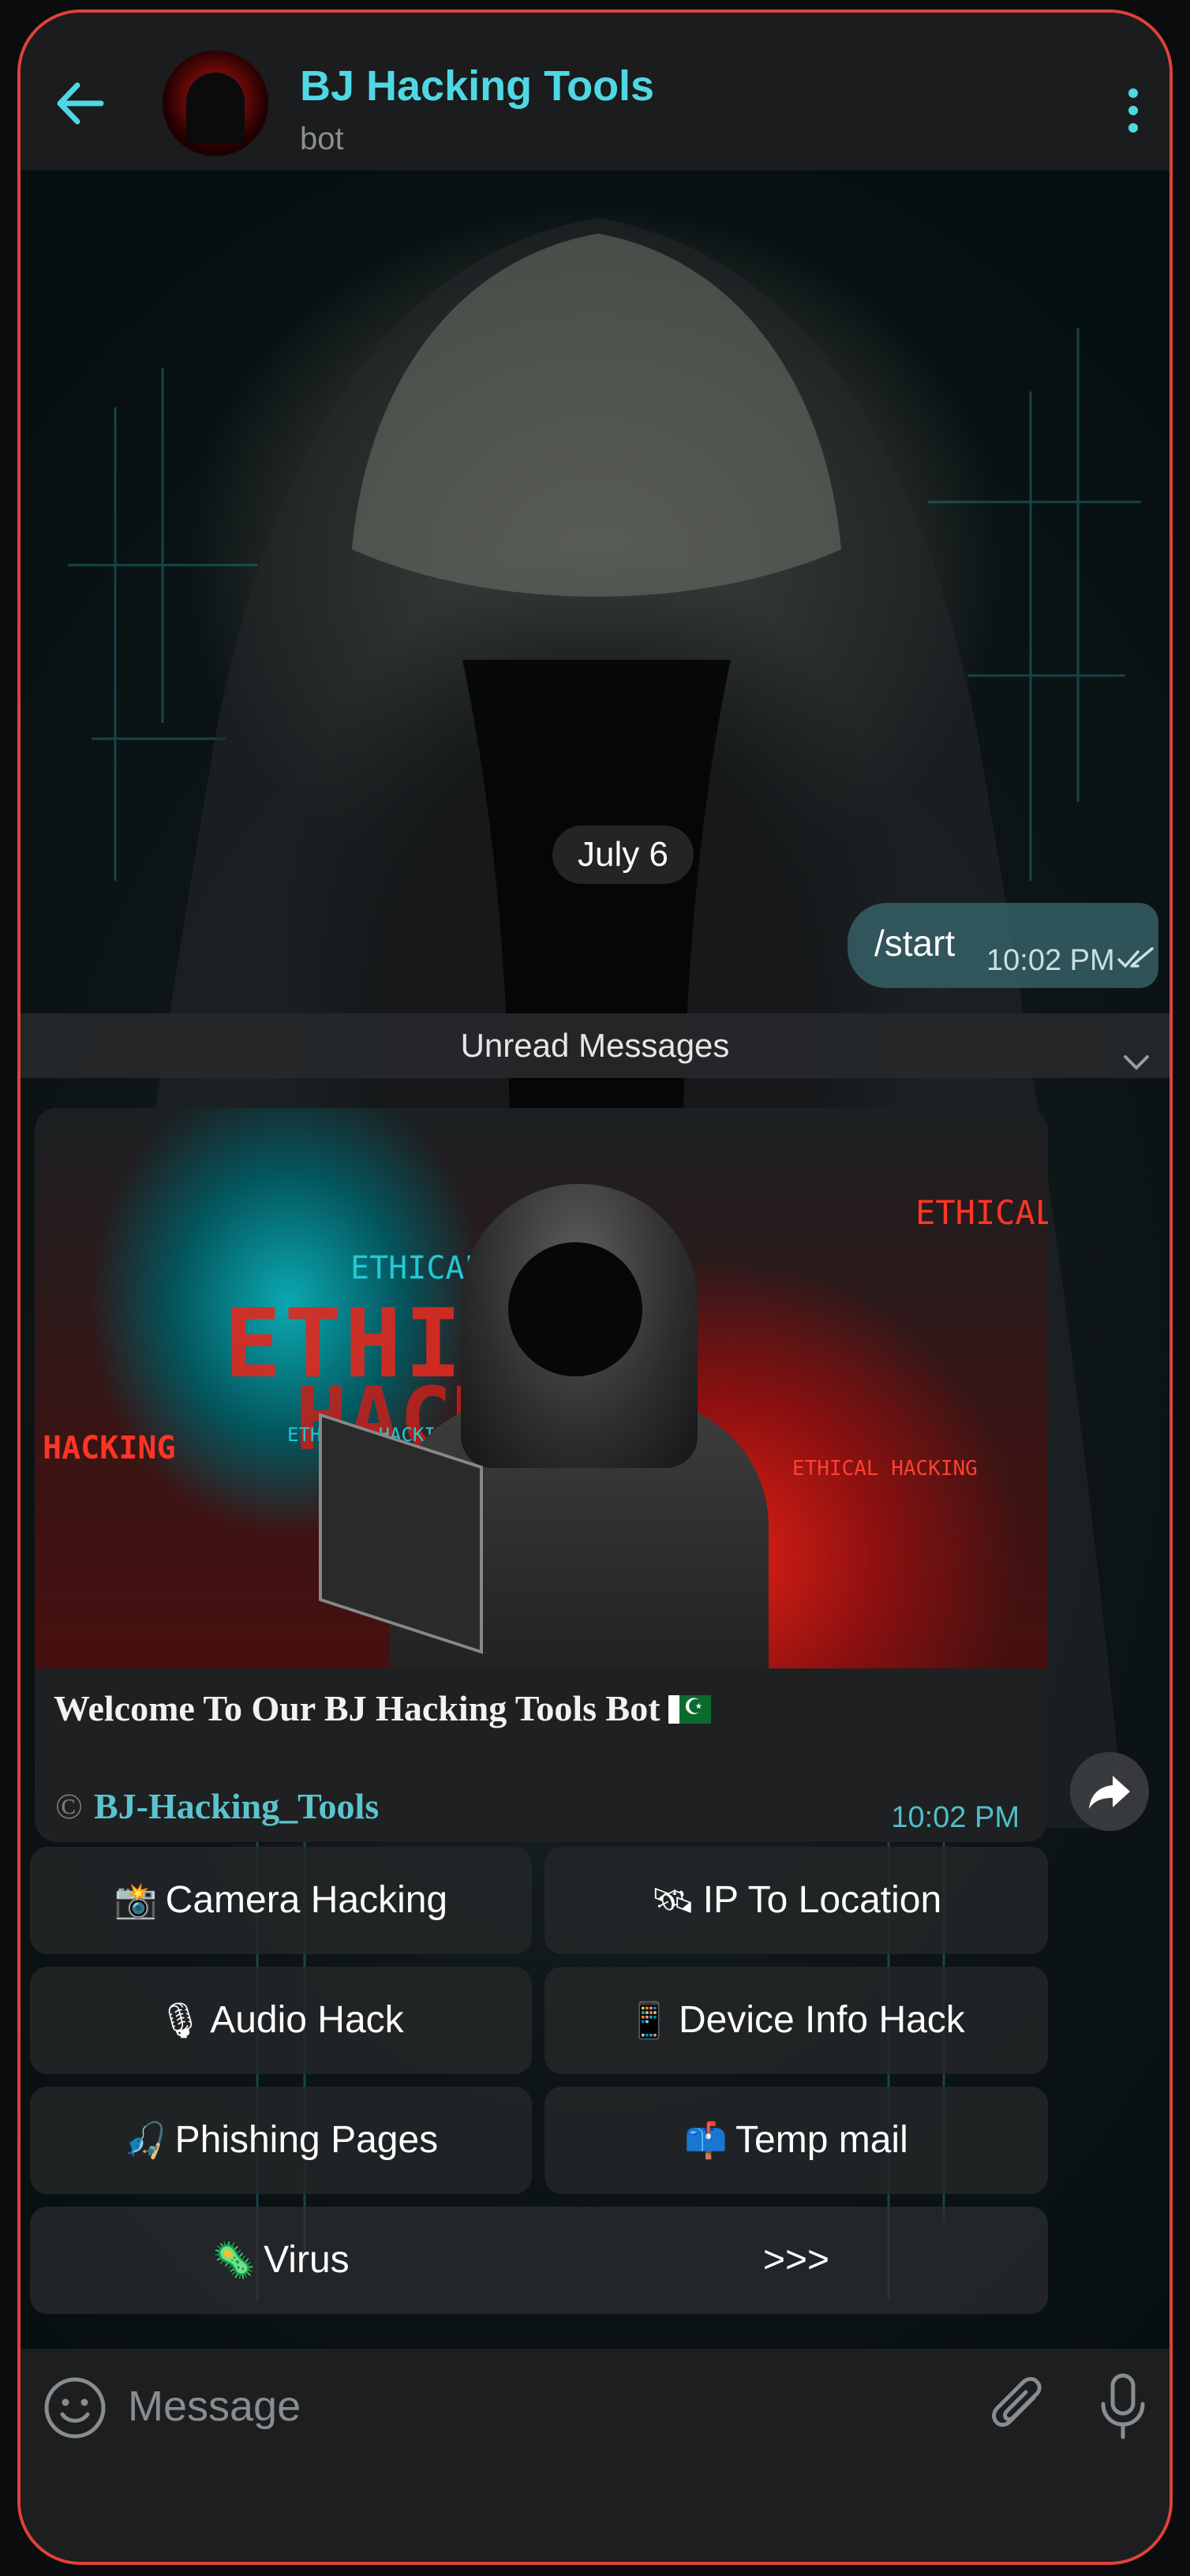 The image size is (1190, 2576). I want to click on button-label: >>>, so click(796, 2260).